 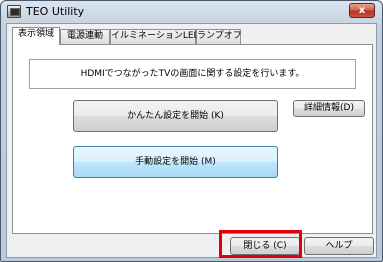 I want to click on window-close-button: x, so click(x=362, y=10).